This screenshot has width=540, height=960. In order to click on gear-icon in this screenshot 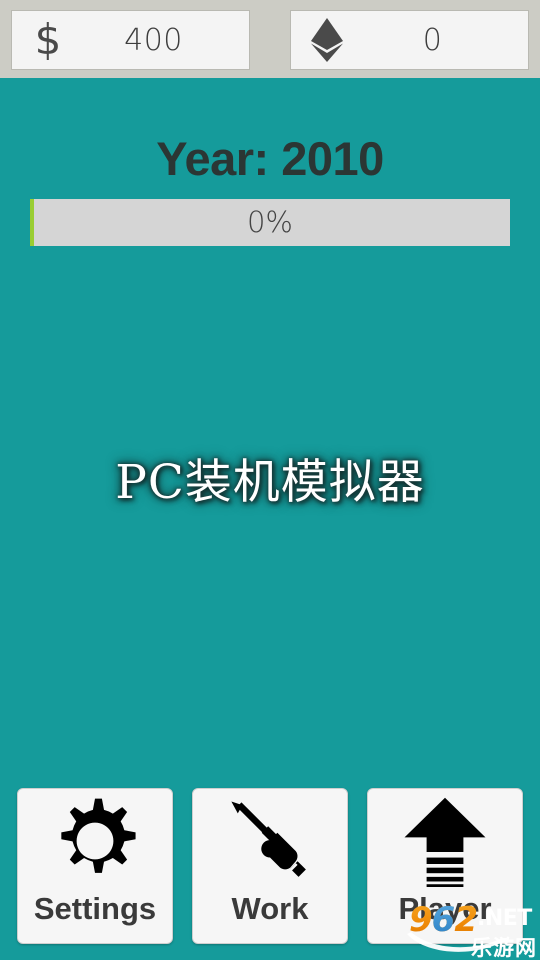, I will do `click(95, 841)`.